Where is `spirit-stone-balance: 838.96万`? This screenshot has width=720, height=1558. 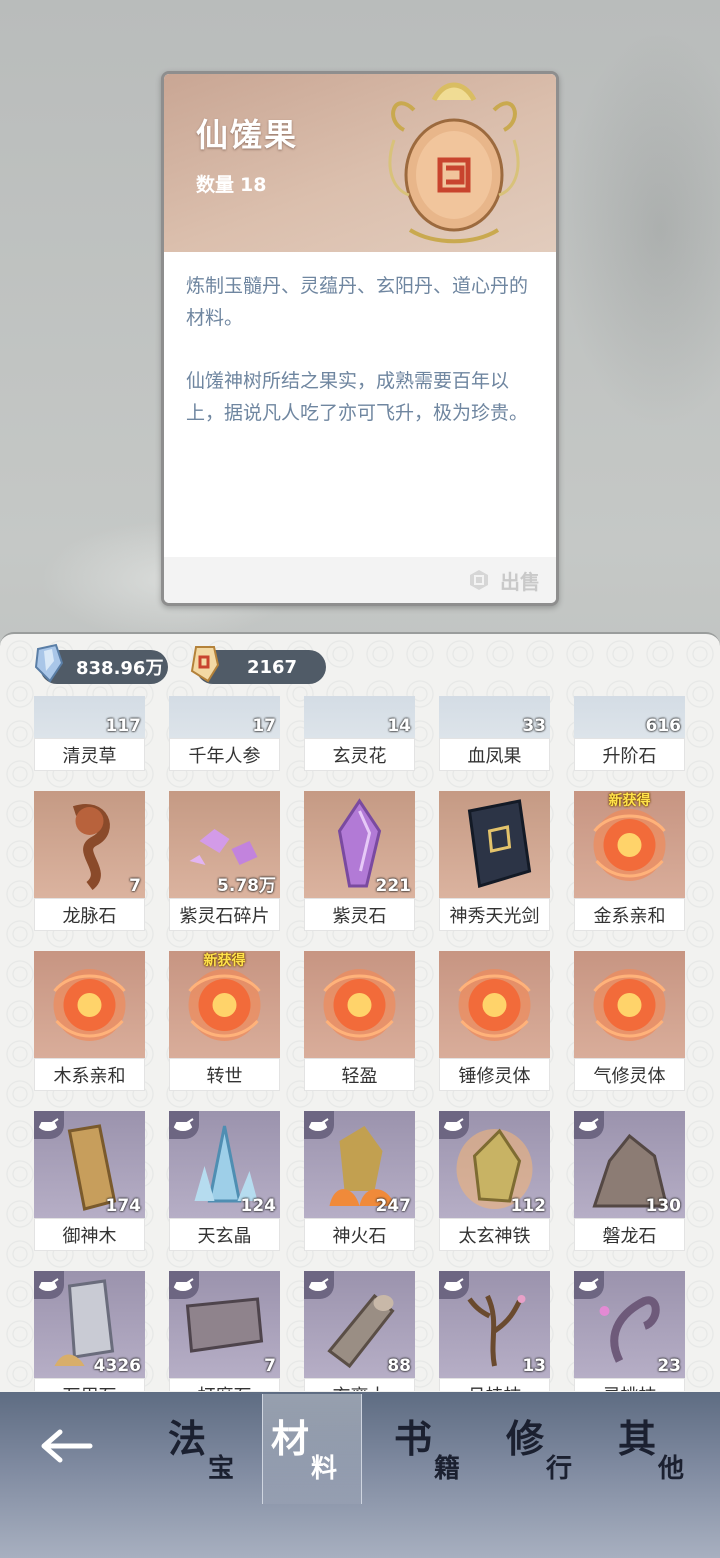 spirit-stone-balance: 838.96万 is located at coordinates (101, 663).